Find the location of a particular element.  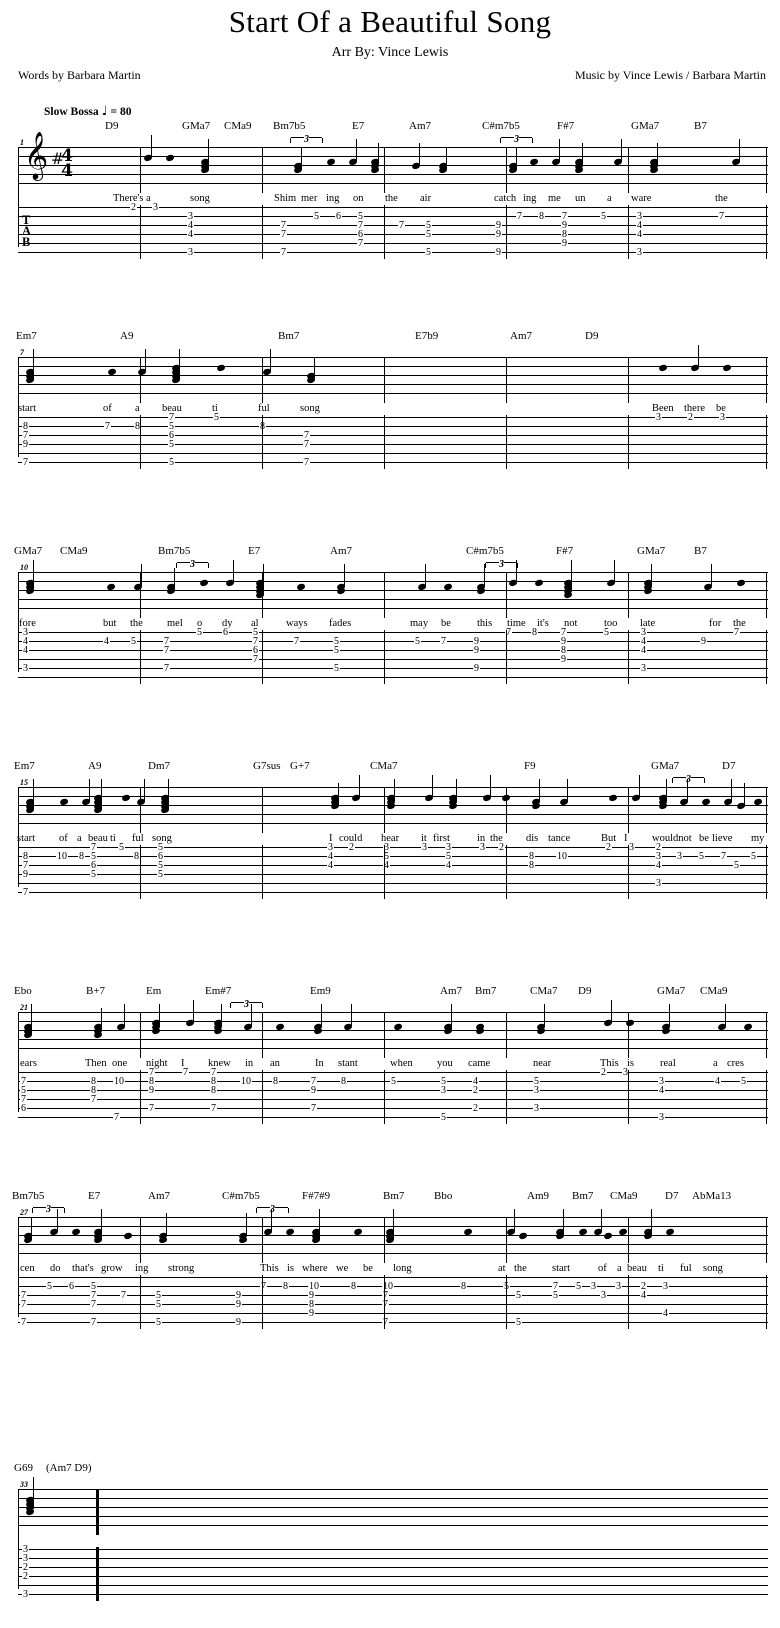

chord-symbol: F9 is located at coordinates (530, 766).